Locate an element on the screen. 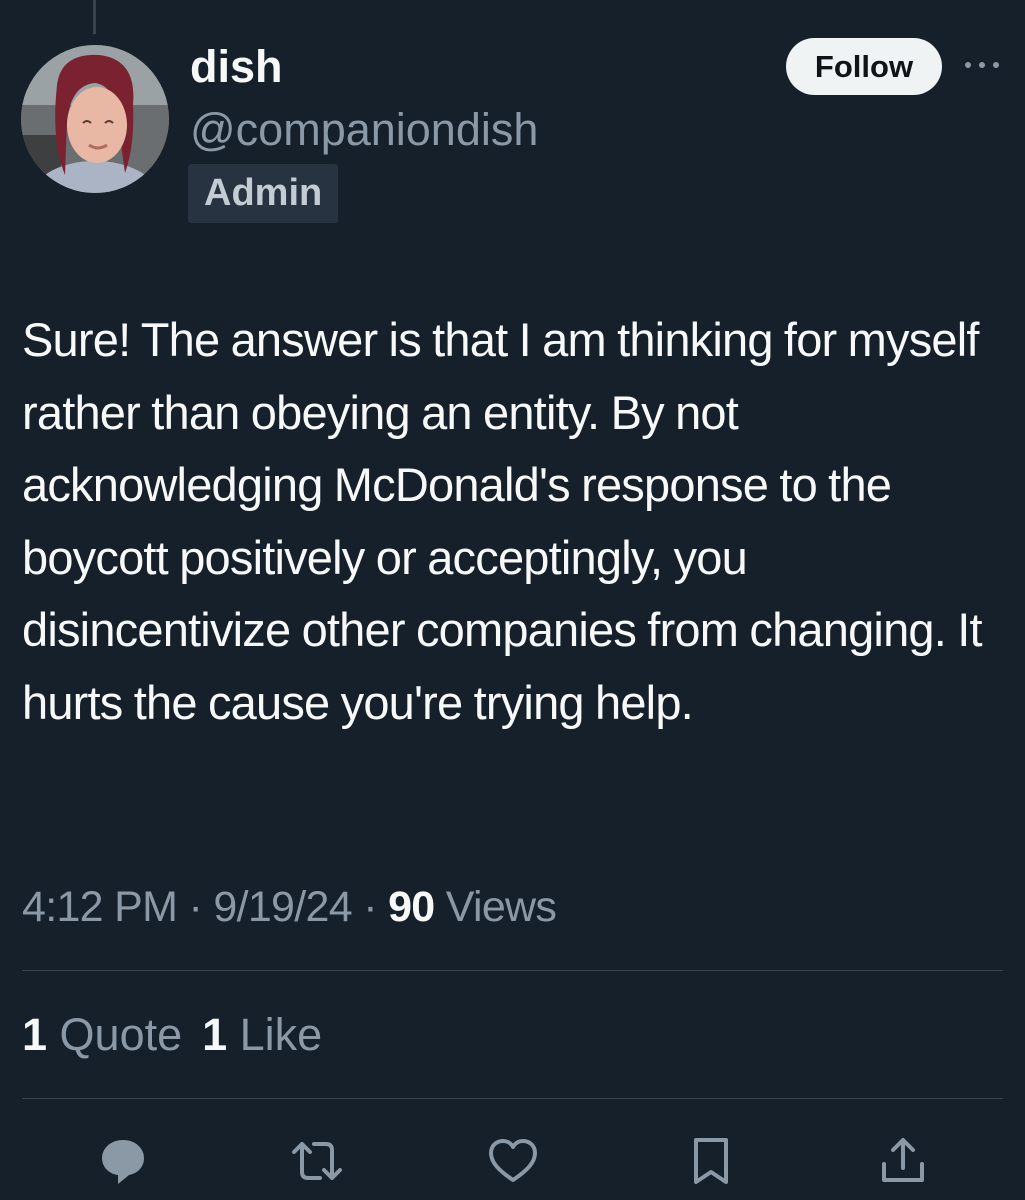 This screenshot has width=1025, height=1200. likes-count: 1 is located at coordinates (215, 1034).